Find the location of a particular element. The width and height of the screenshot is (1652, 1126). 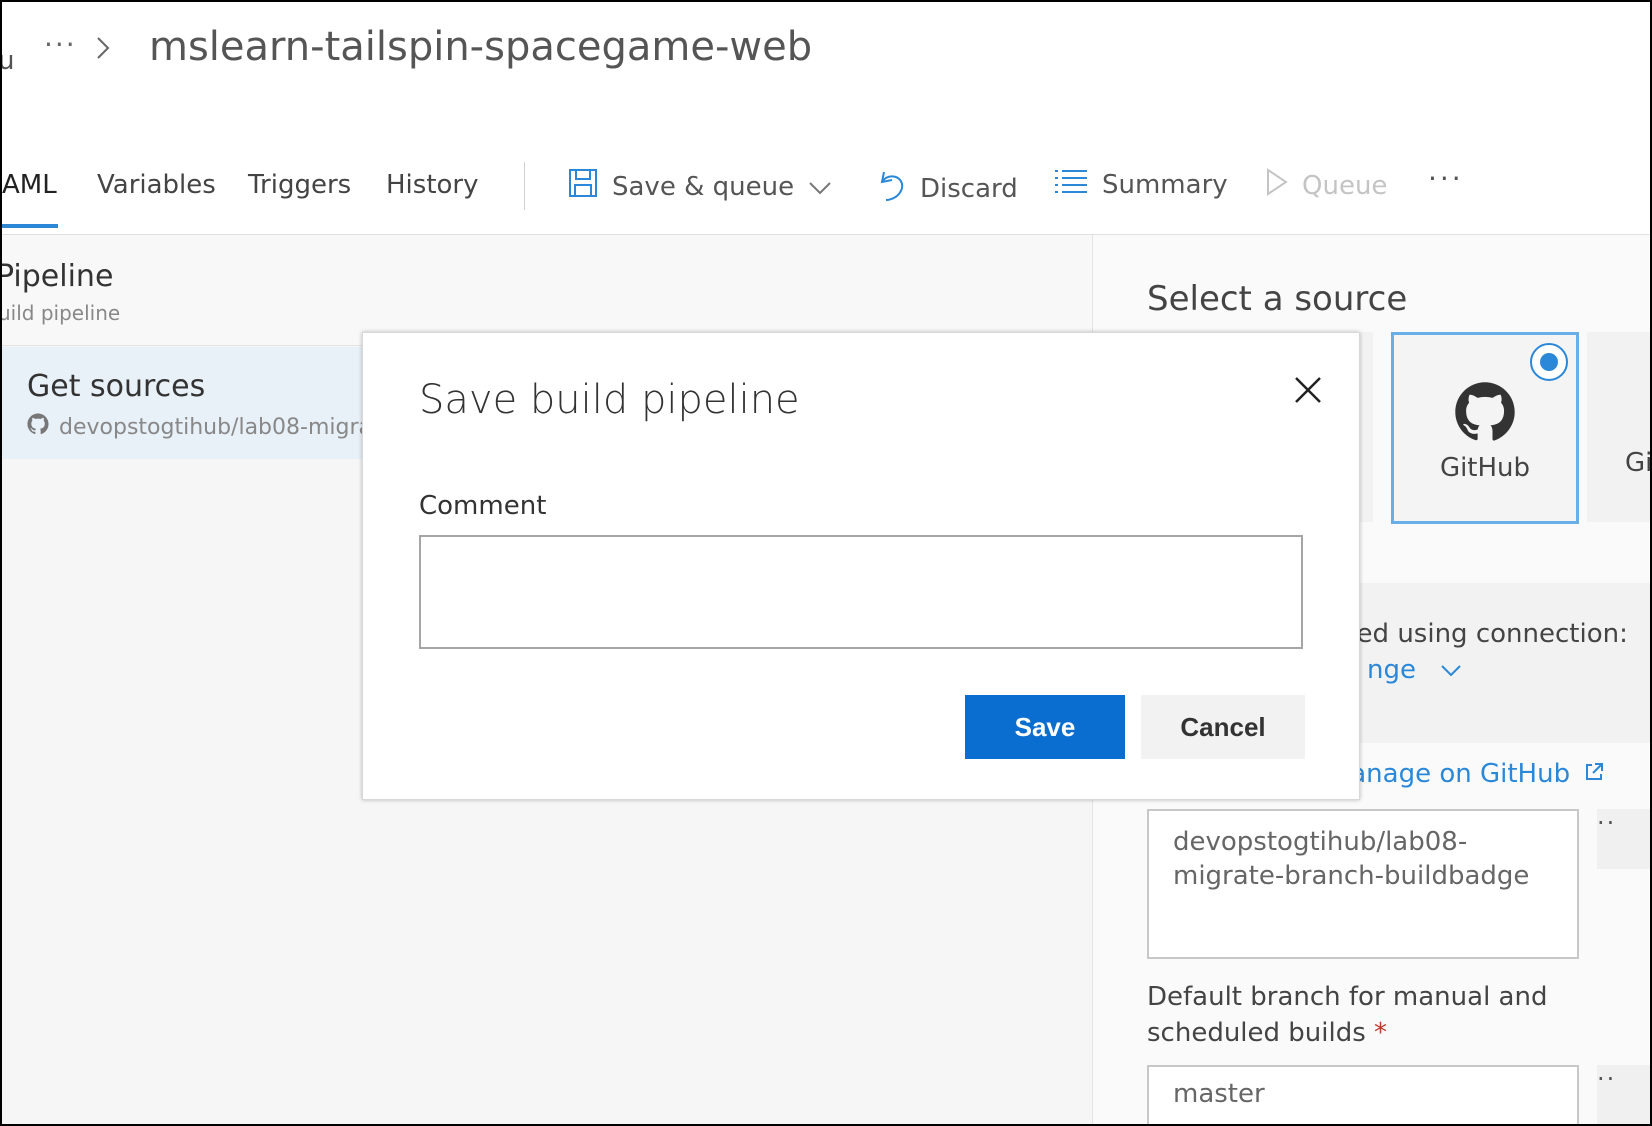

close-icon is located at coordinates (1308, 390).